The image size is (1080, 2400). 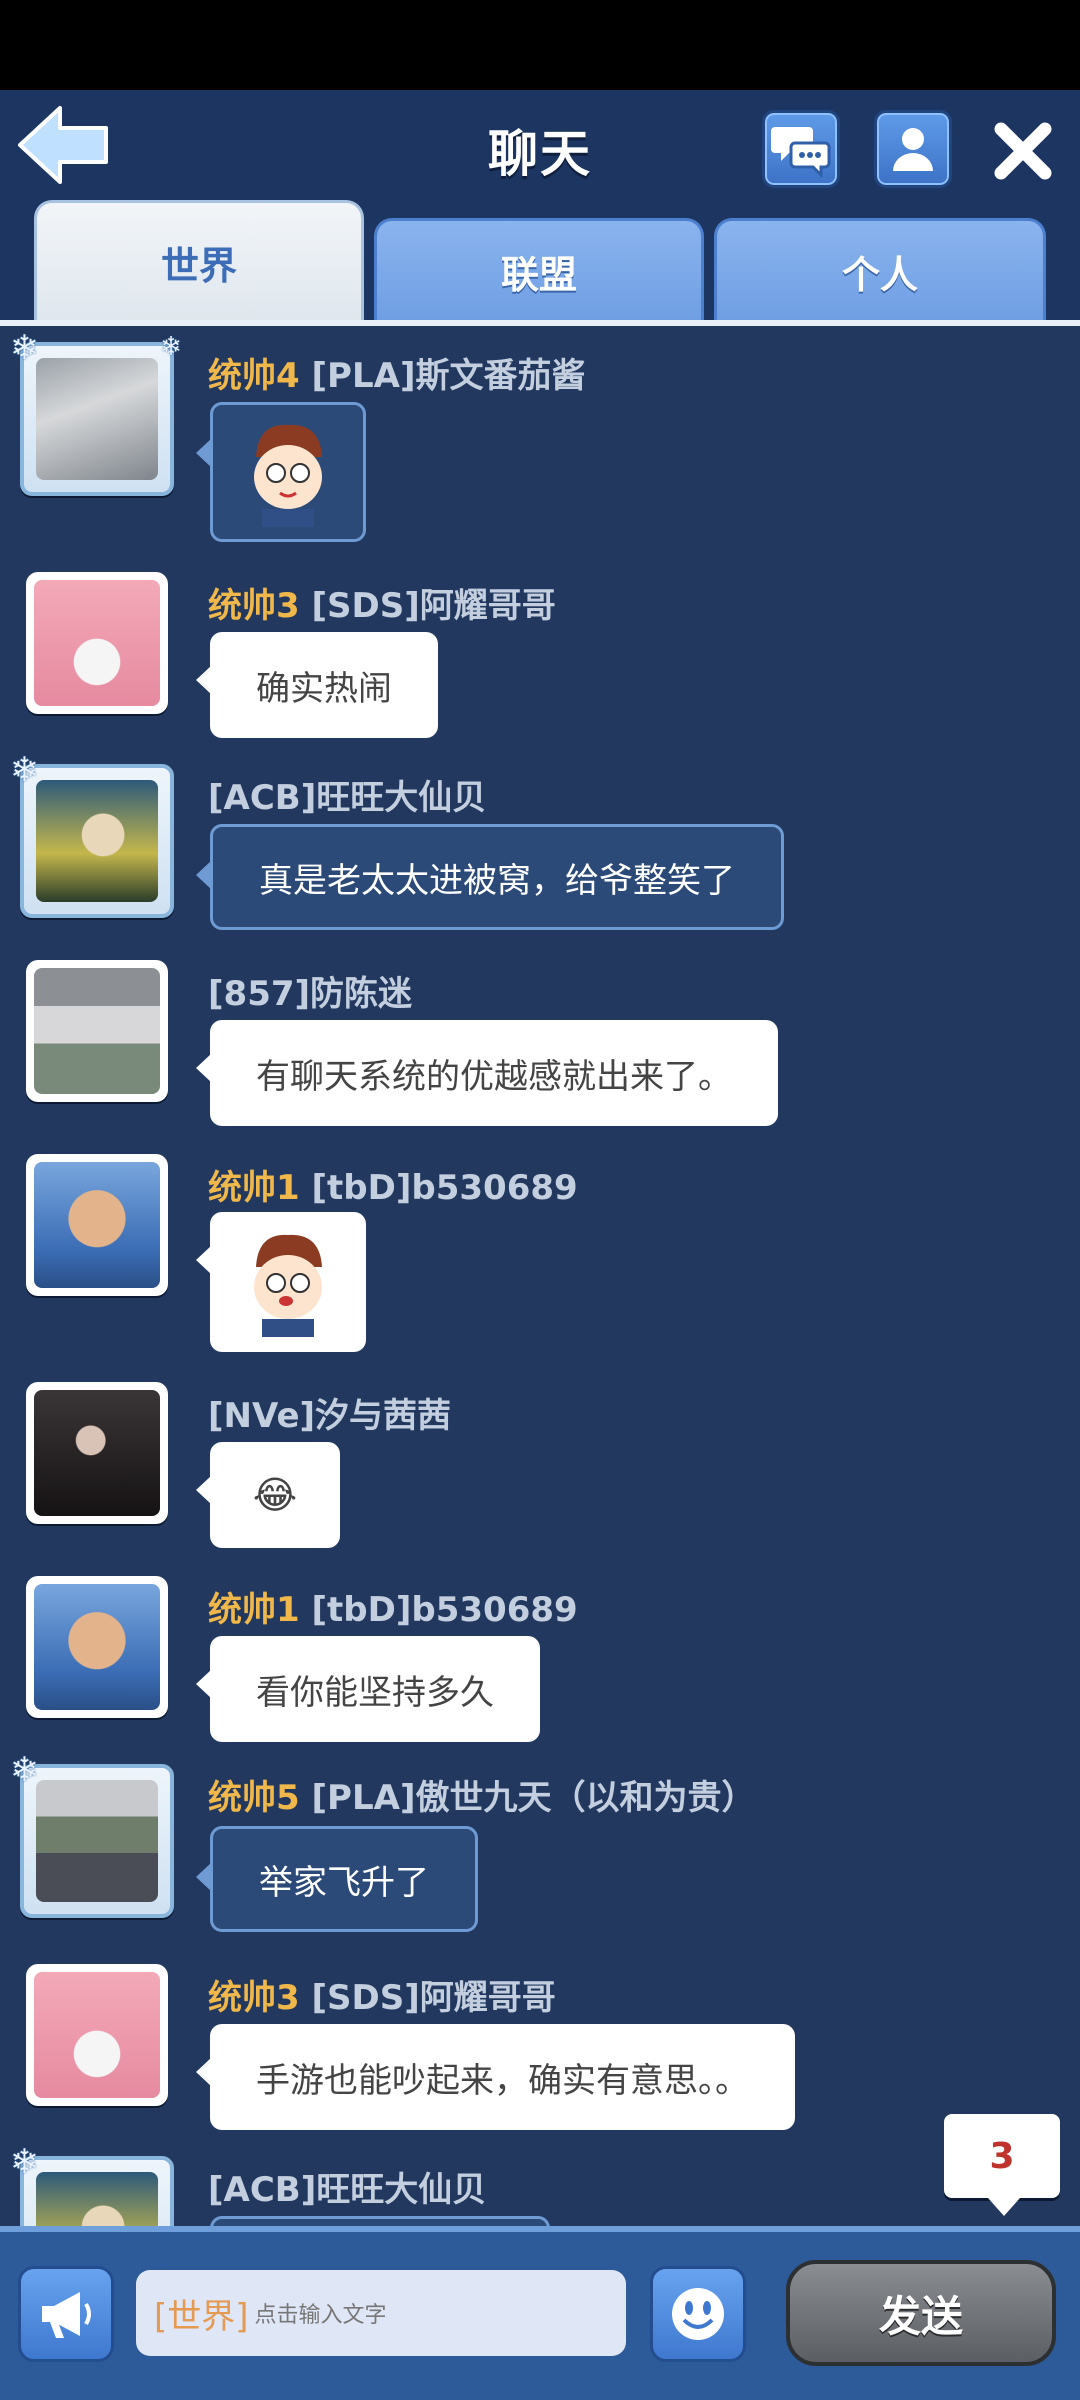 I want to click on message-input: [世界] 点击输入文字, so click(x=381, y=2313).